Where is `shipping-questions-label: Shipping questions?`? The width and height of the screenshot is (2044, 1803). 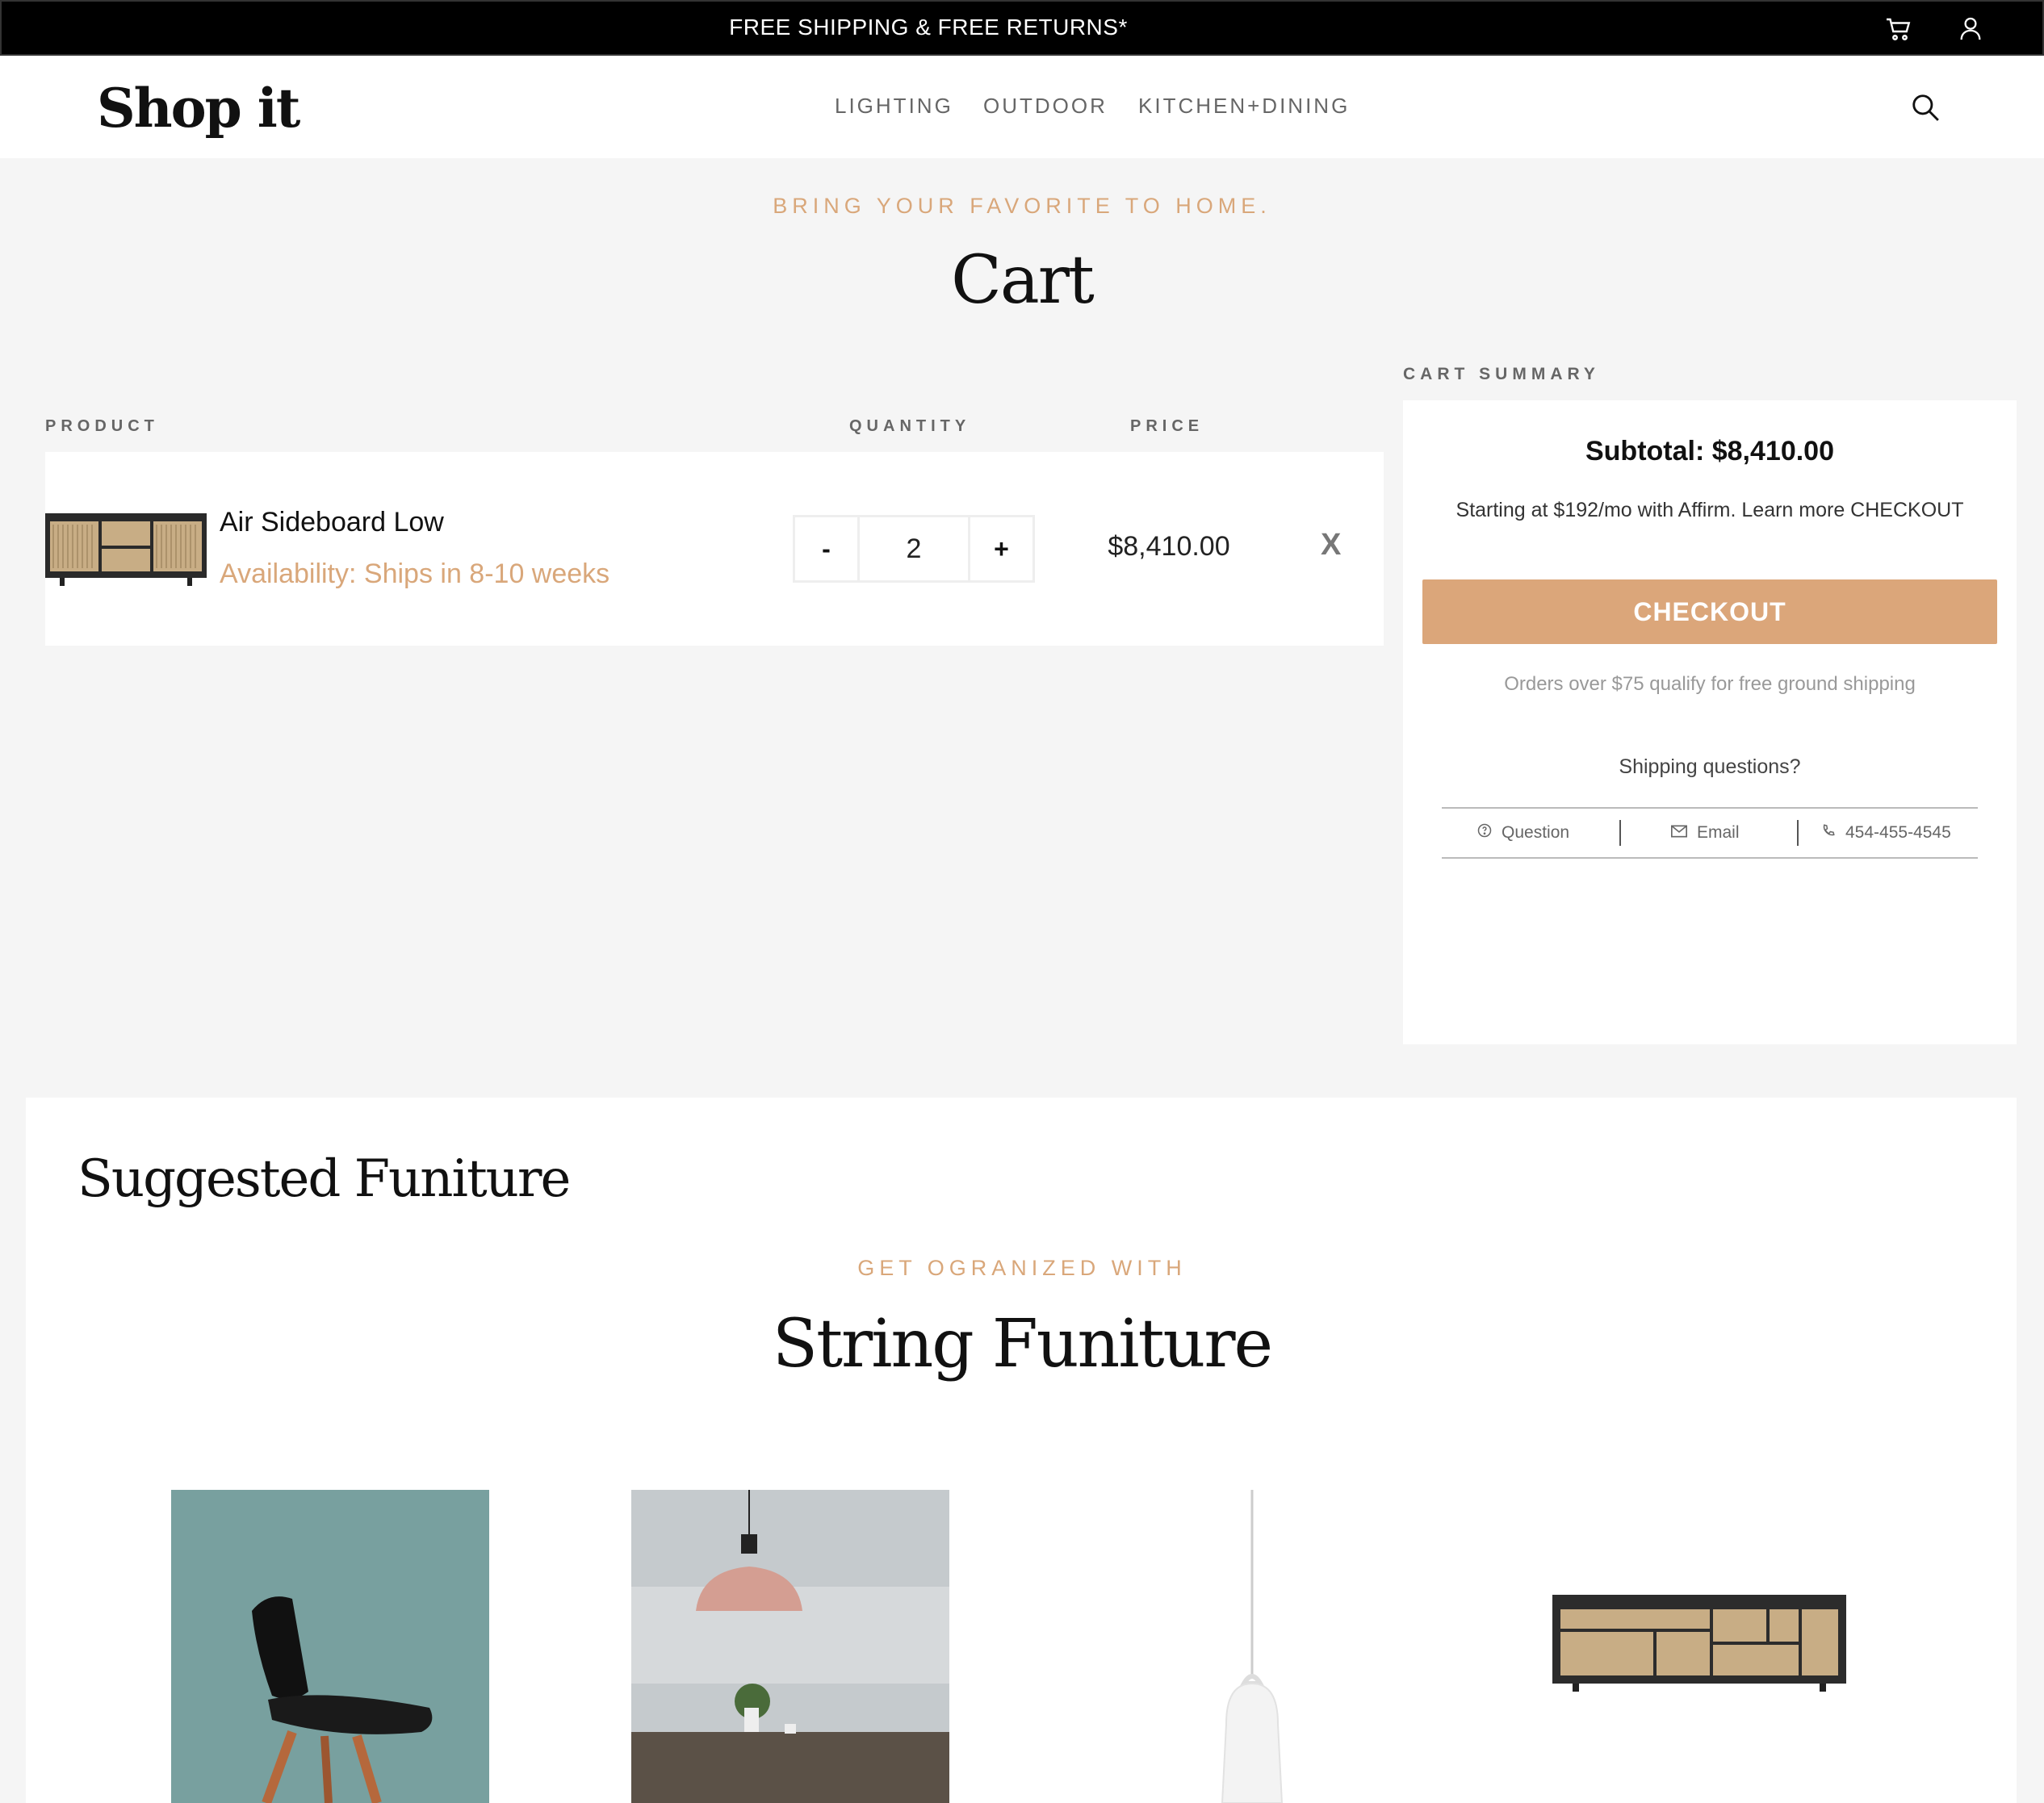 shipping-questions-label: Shipping questions? is located at coordinates (1710, 767).